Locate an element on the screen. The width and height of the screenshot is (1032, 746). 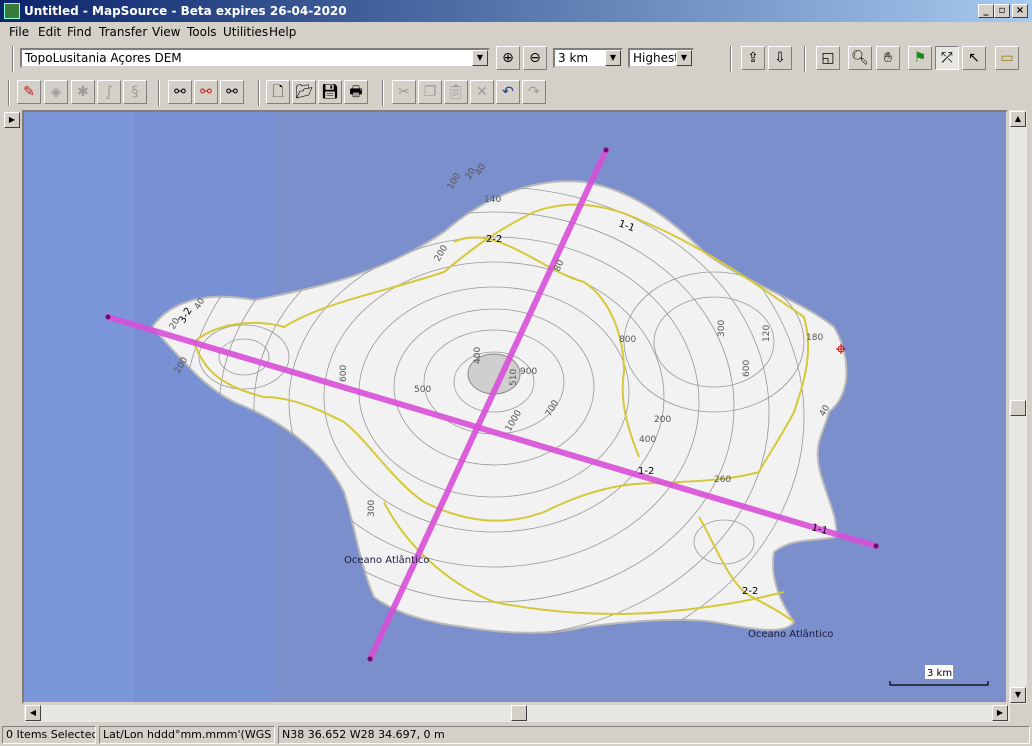
delete-icon: ✕ is located at coordinates (482, 92).